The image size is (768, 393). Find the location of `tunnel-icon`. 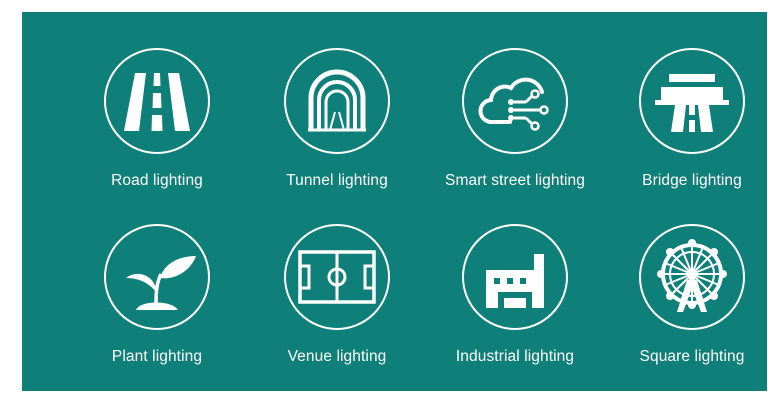

tunnel-icon is located at coordinates (337, 101).